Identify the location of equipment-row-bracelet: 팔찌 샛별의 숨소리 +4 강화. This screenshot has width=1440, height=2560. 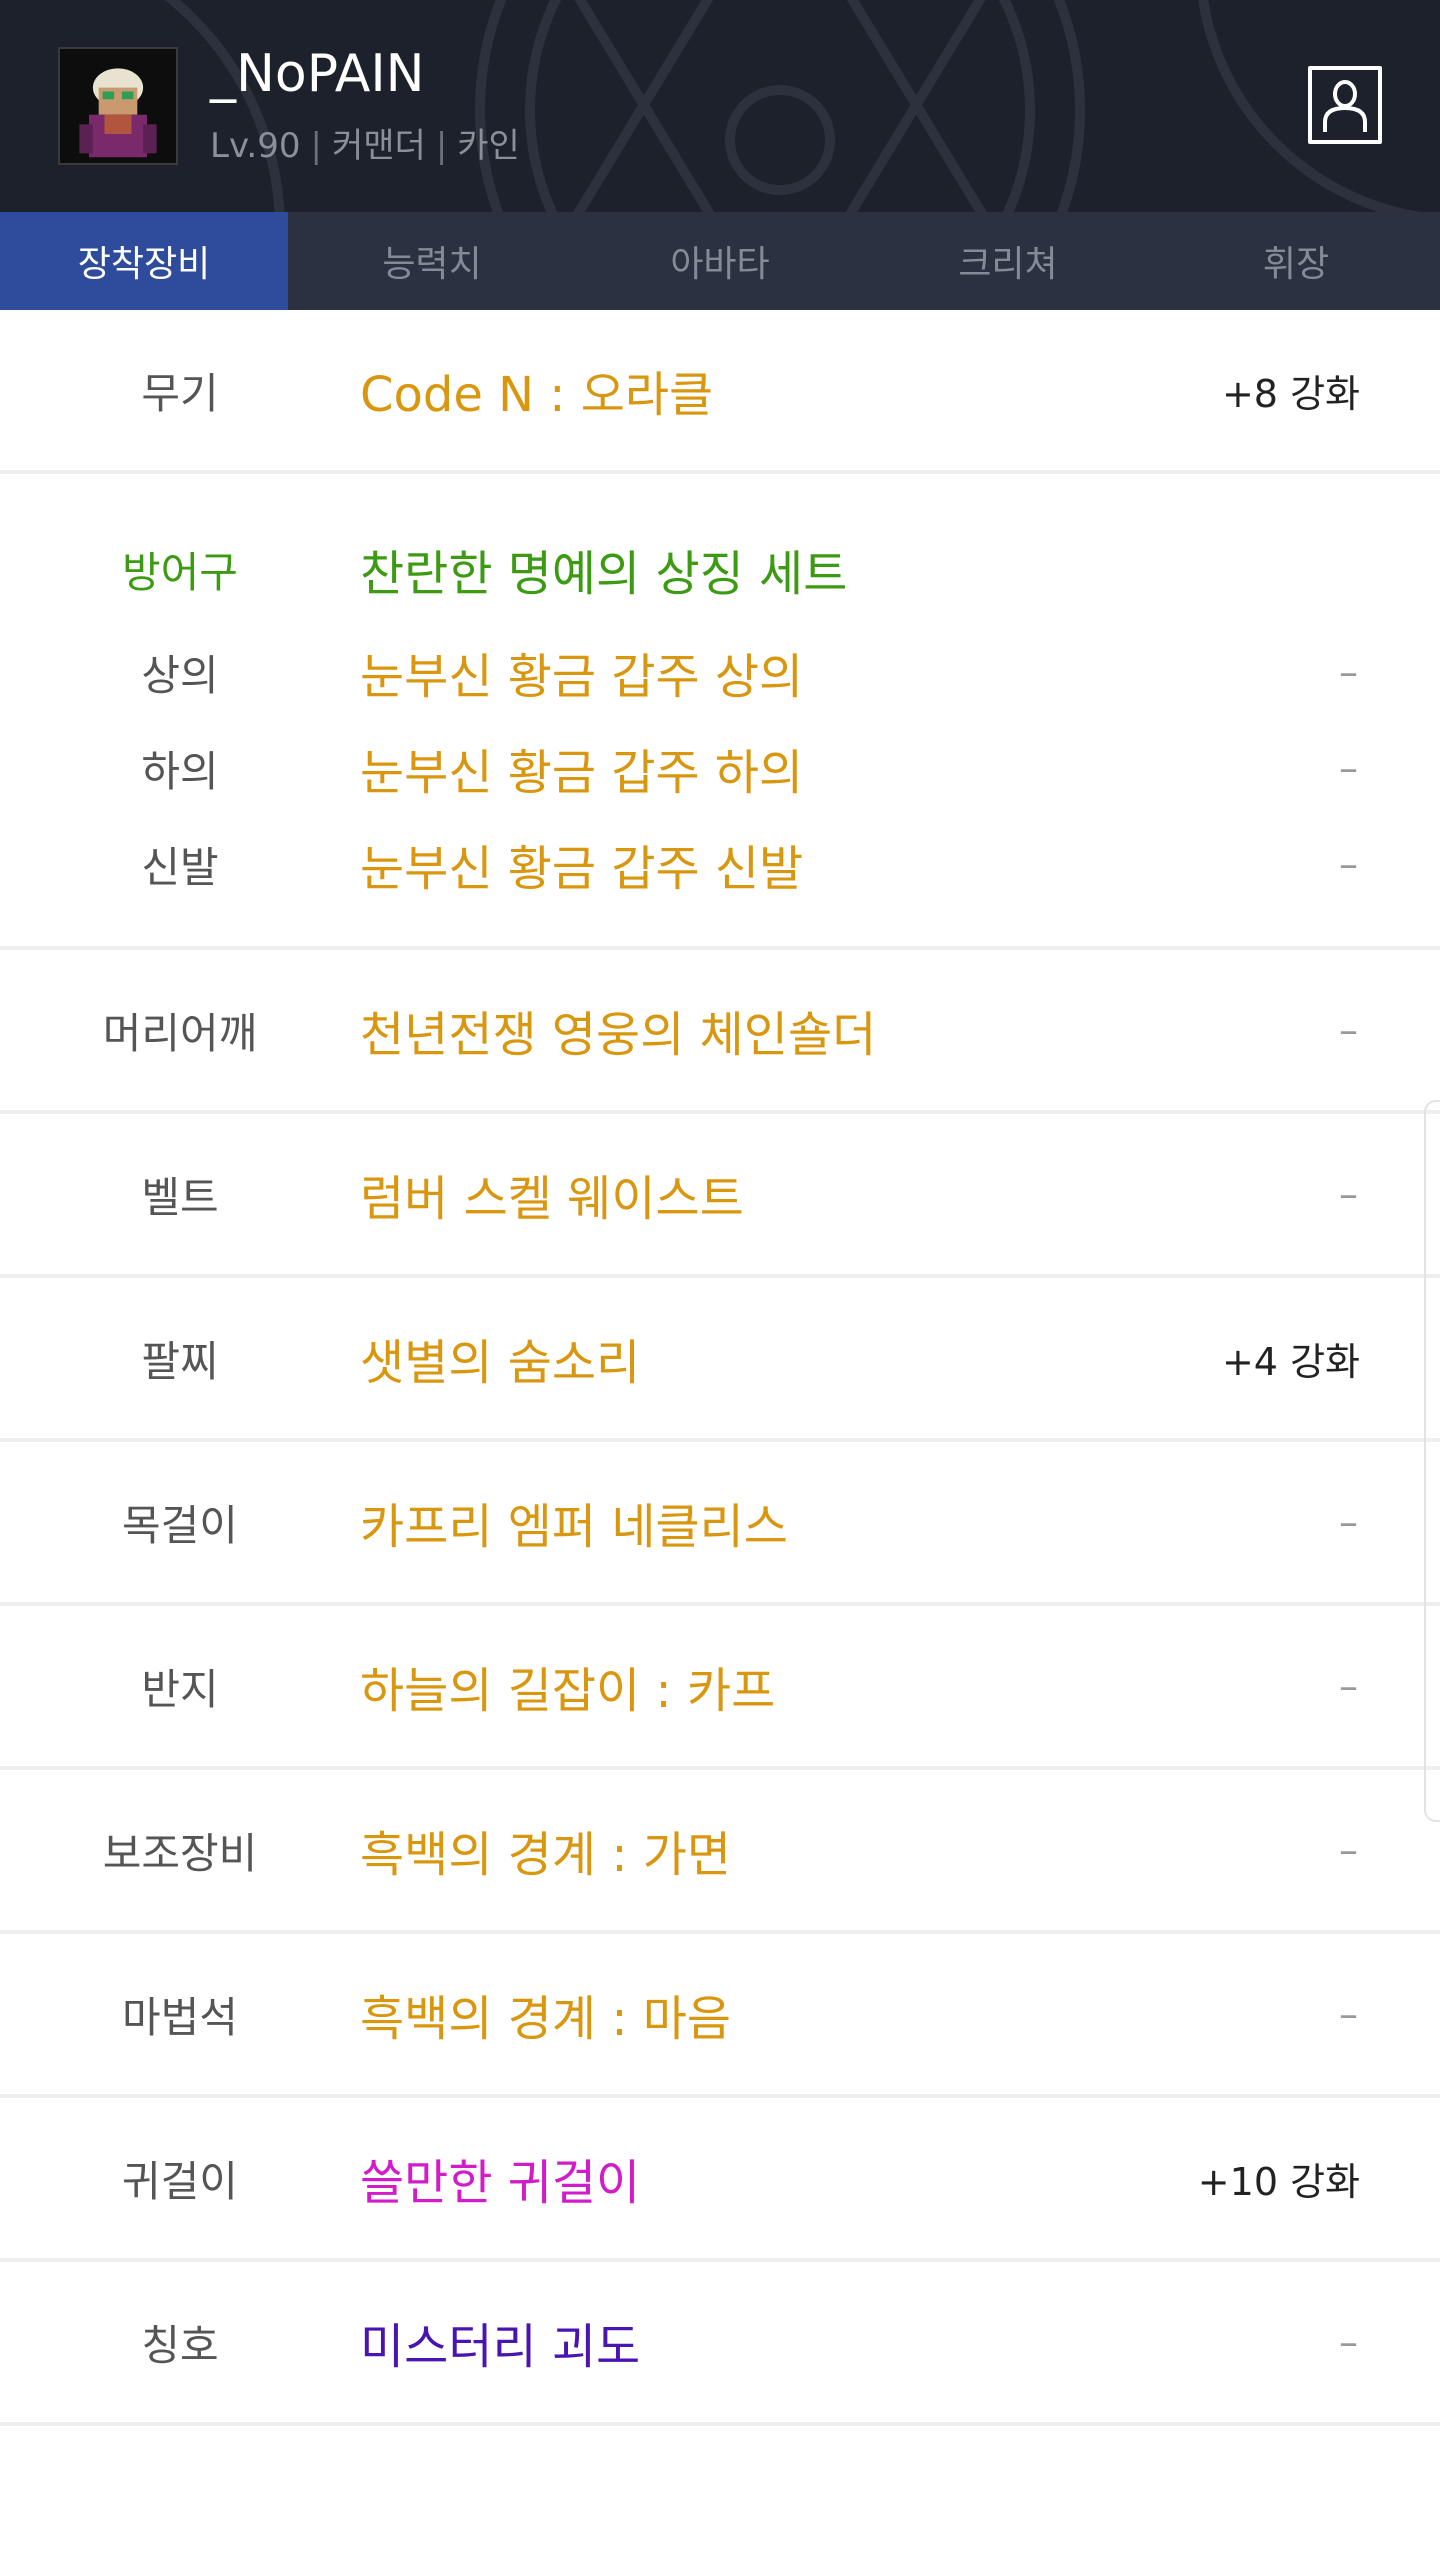
(720, 1360).